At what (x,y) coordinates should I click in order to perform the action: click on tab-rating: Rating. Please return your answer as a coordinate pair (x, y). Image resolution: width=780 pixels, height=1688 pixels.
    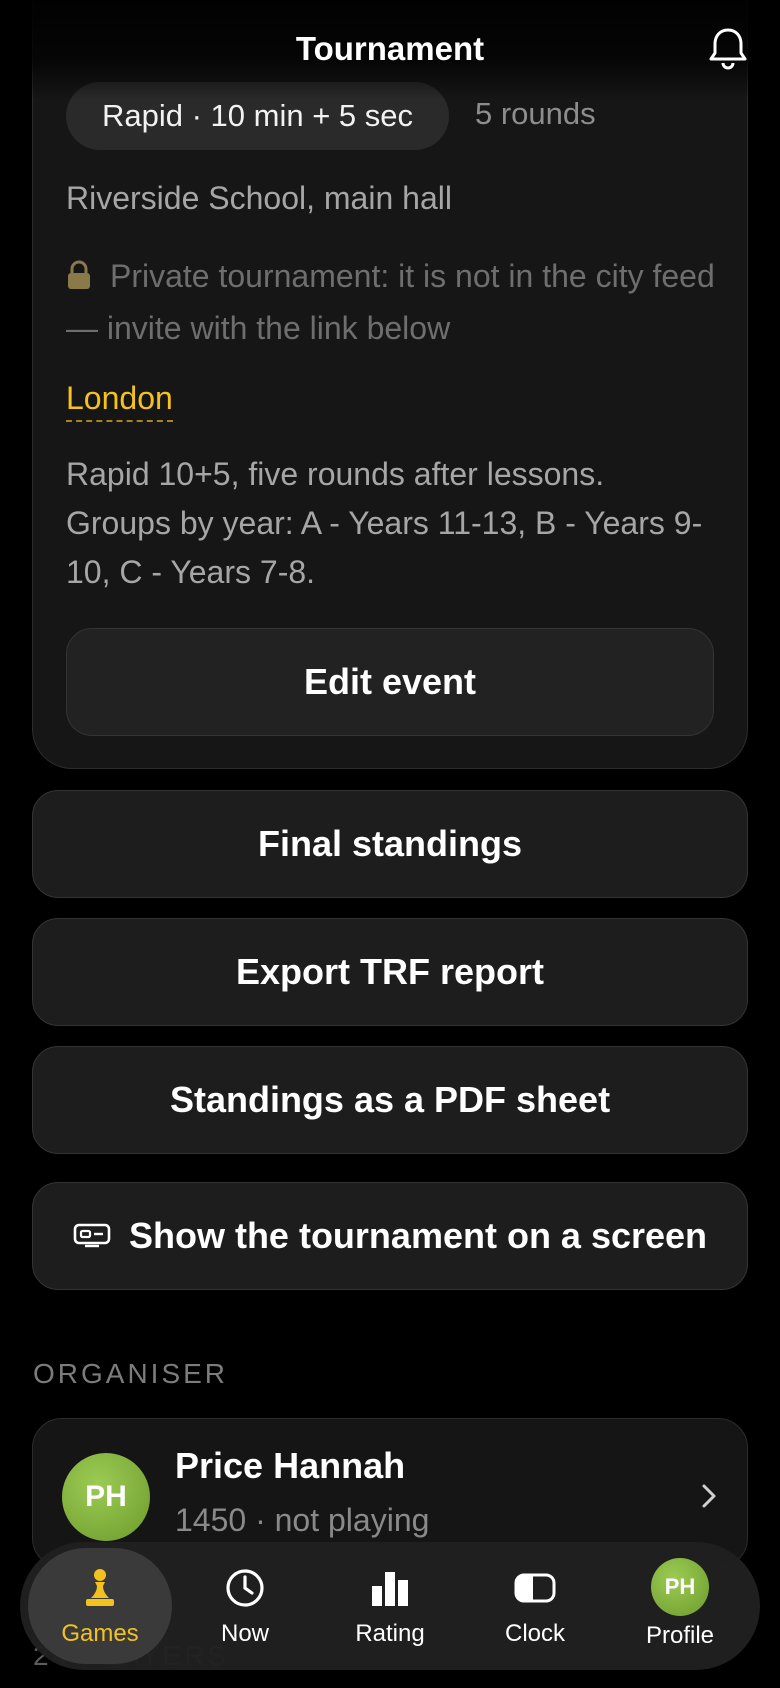
    Looking at the image, I should click on (390, 1606).